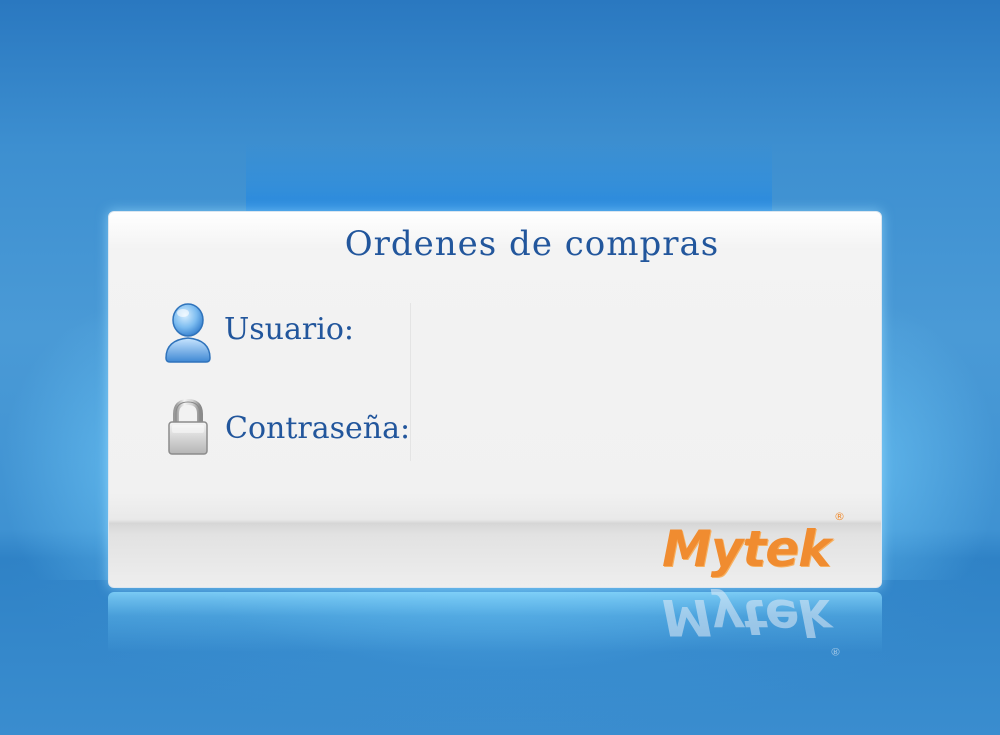  What do you see at coordinates (532, 244) in the screenshot?
I see `page-title: Ordenes de compras` at bounding box center [532, 244].